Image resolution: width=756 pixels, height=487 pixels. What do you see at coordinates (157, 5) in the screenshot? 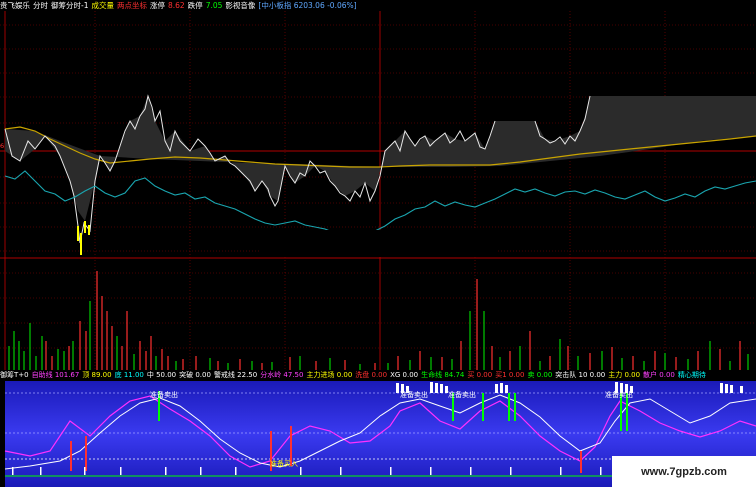
I see `header-item-5: 涨停` at bounding box center [157, 5].